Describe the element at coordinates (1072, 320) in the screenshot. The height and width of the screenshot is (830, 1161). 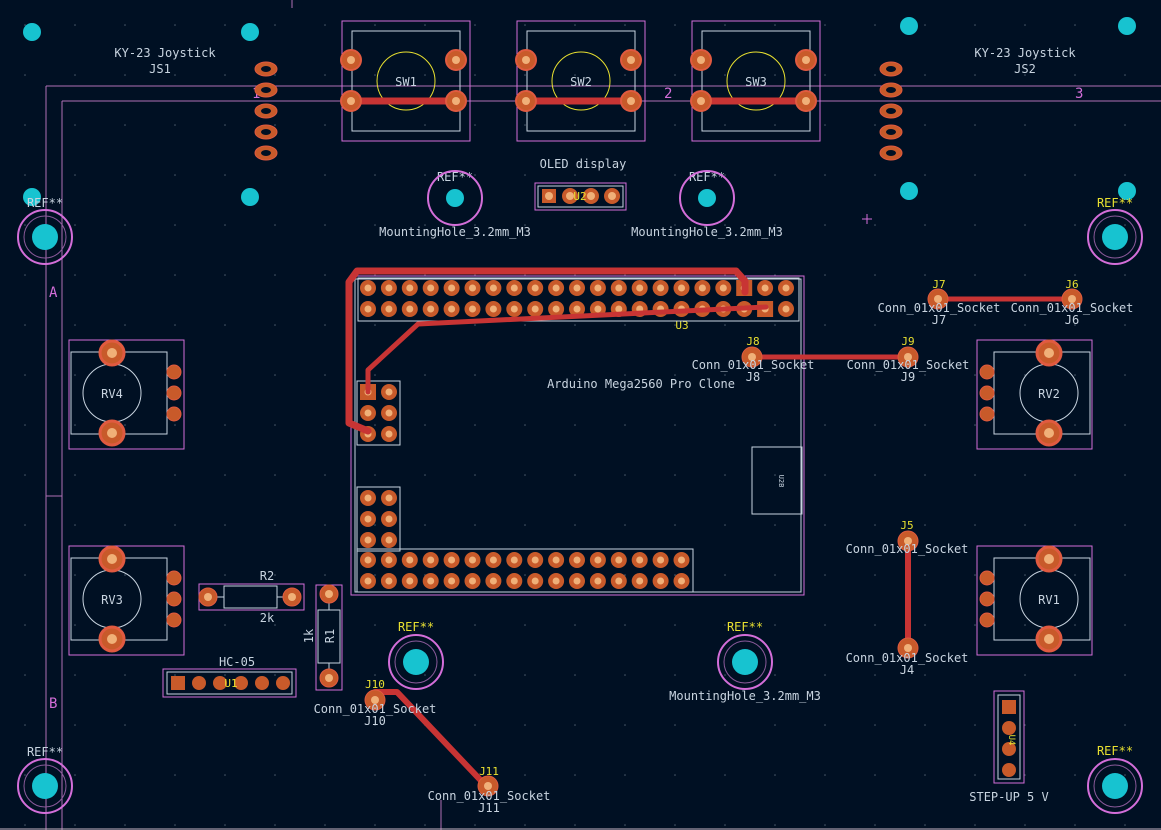
I see `j6-ref: J6` at that location.